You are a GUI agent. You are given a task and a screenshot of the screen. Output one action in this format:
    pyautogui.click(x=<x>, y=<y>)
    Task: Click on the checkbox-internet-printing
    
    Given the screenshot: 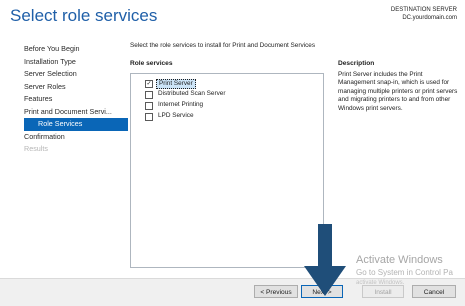 What is the action you would take?
    pyautogui.click(x=149, y=106)
    